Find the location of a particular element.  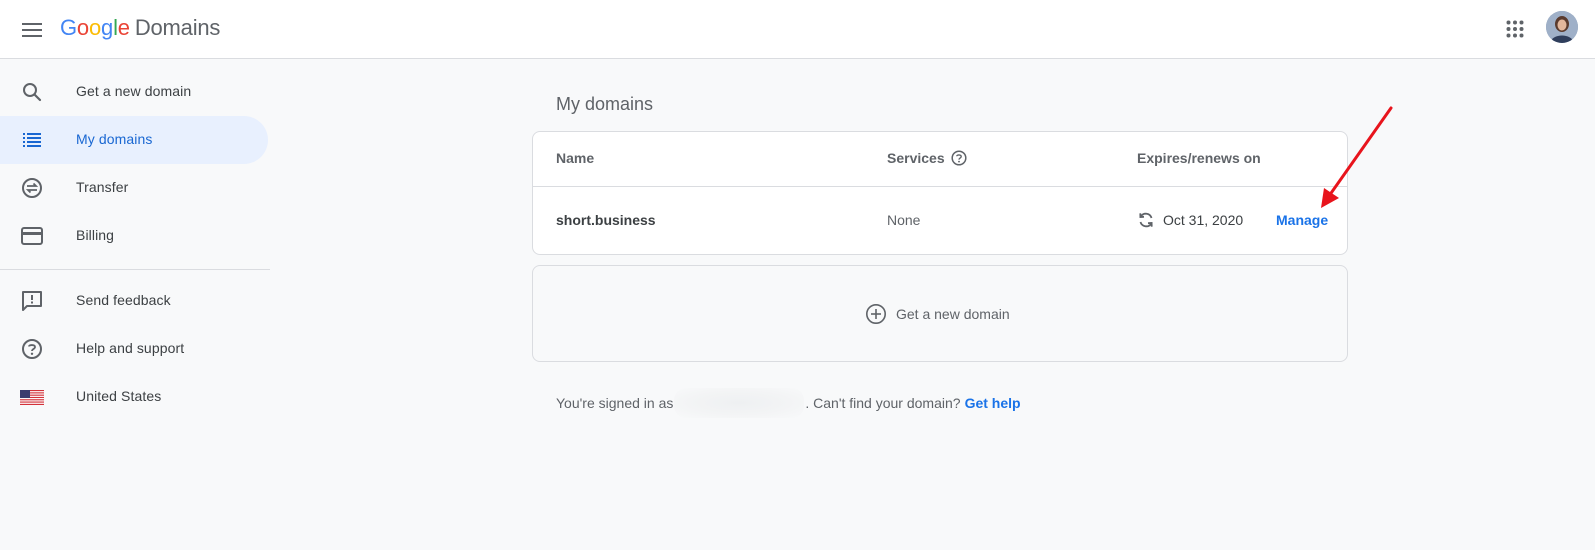

logo-letter: e is located at coordinates (123, 27).